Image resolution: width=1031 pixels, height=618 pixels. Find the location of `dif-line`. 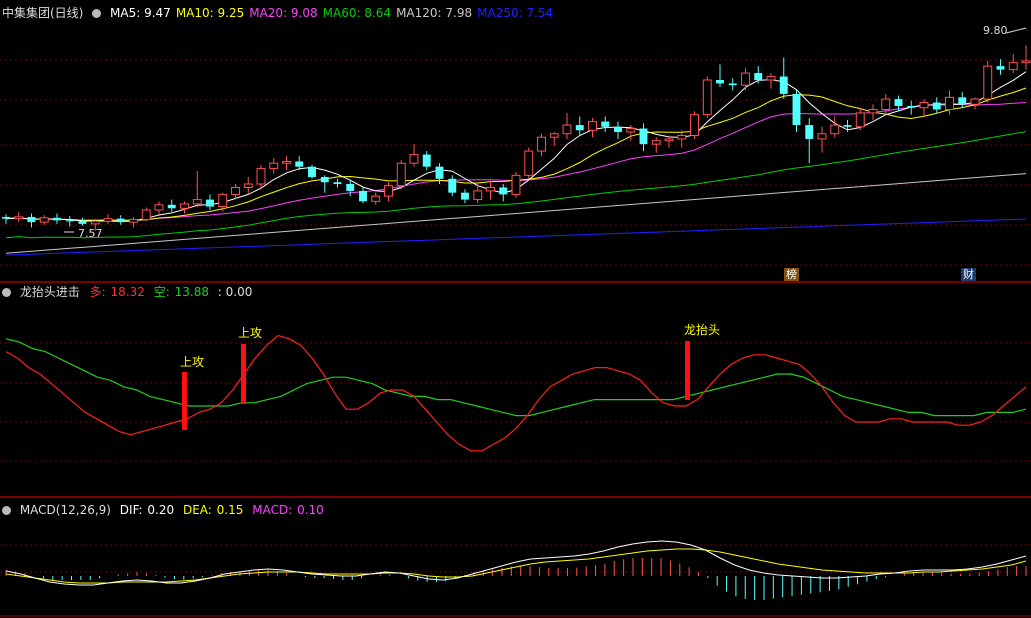

dif-line is located at coordinates (516, 563).